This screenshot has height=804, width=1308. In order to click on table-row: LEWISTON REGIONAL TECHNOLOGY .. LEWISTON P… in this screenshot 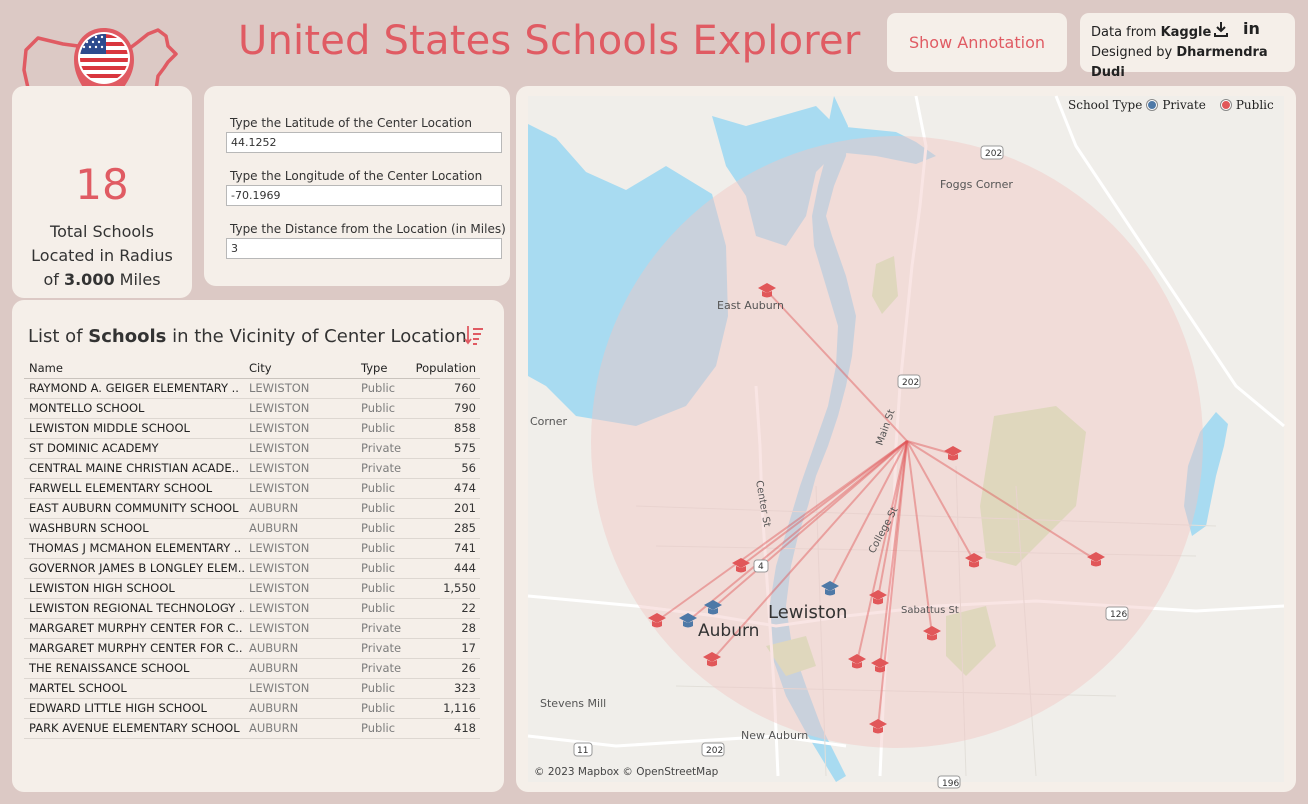, I will do `click(252, 608)`.